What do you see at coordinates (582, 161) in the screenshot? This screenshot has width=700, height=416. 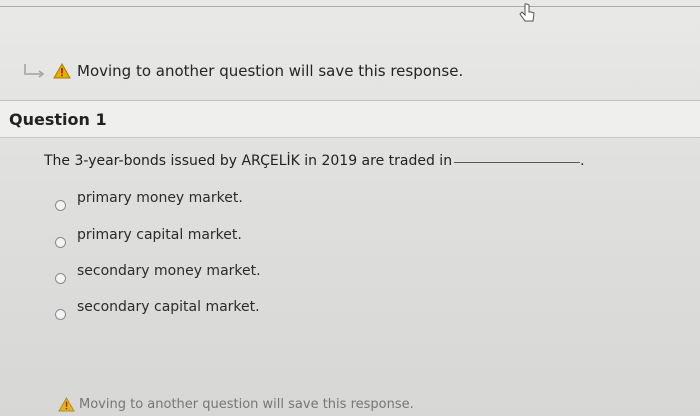 I see `prompt-trailing-punctuation: .` at bounding box center [582, 161].